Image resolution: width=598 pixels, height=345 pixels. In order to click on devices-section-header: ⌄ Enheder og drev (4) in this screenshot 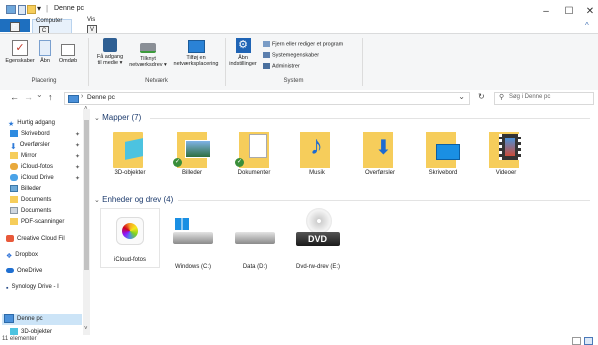, I will do `click(344, 199)`.